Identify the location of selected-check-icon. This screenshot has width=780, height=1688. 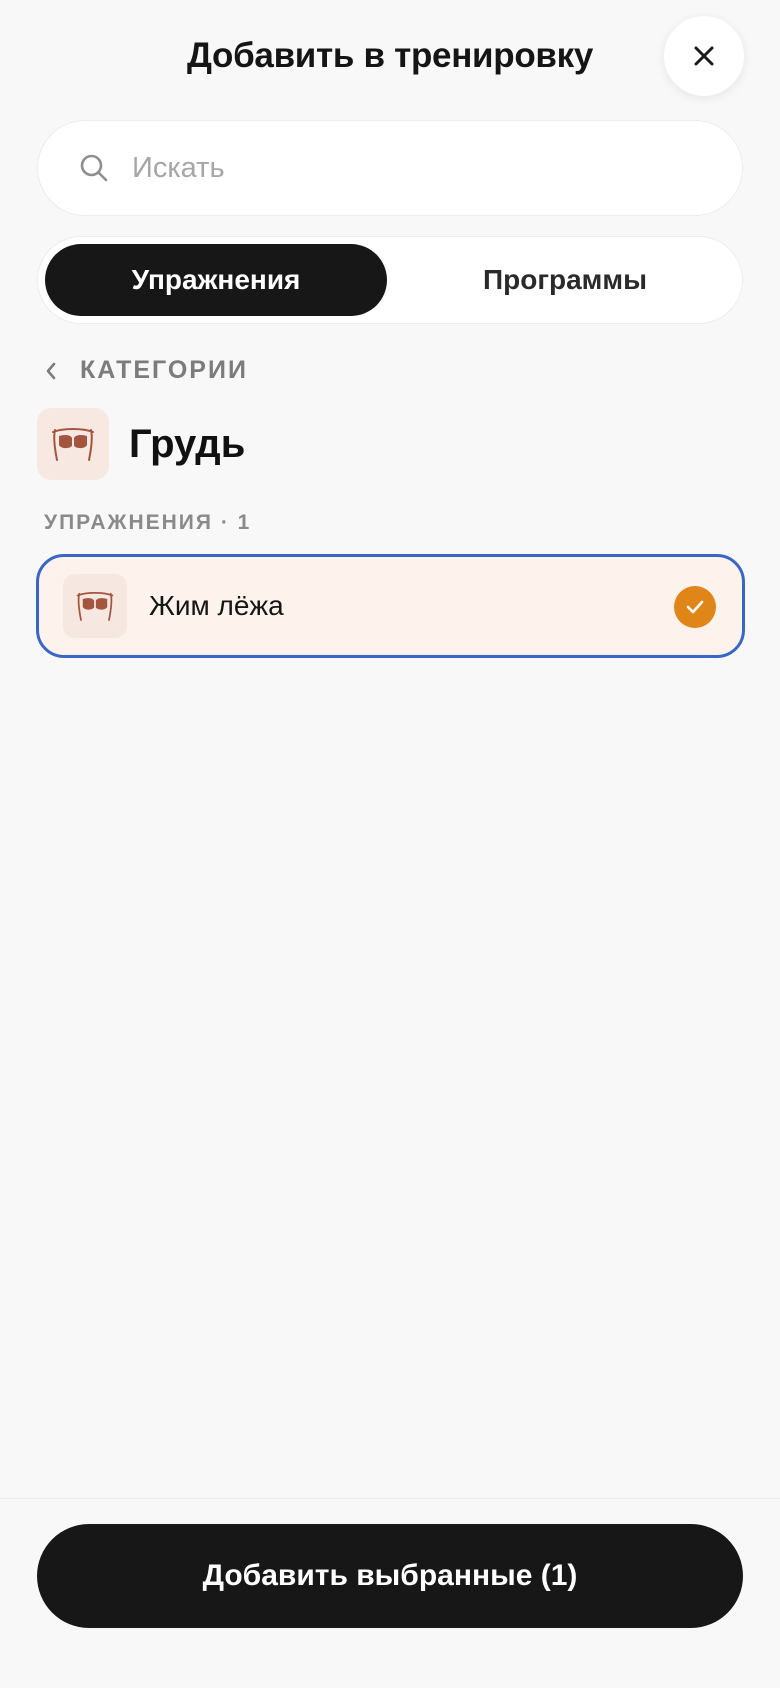
(695, 607).